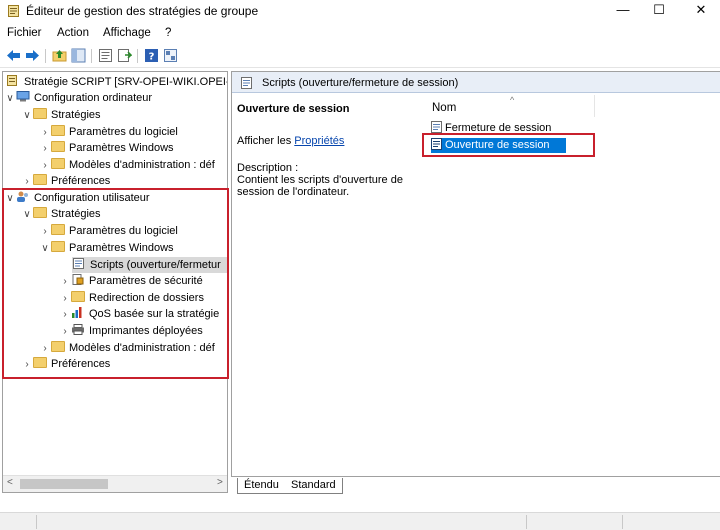  Describe the element at coordinates (220, 482) in the screenshot. I see `scroll-right-icon: >` at that location.